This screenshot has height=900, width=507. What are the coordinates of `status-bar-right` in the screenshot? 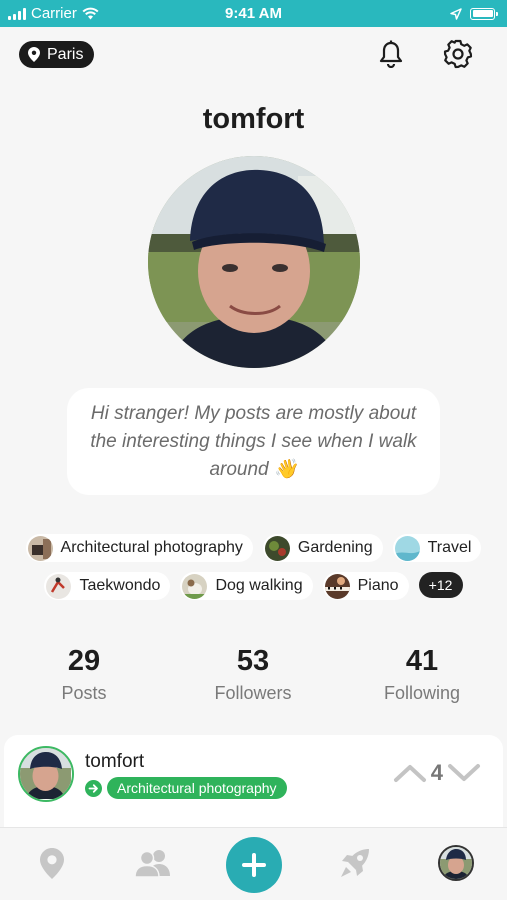 It's located at (474, 13).